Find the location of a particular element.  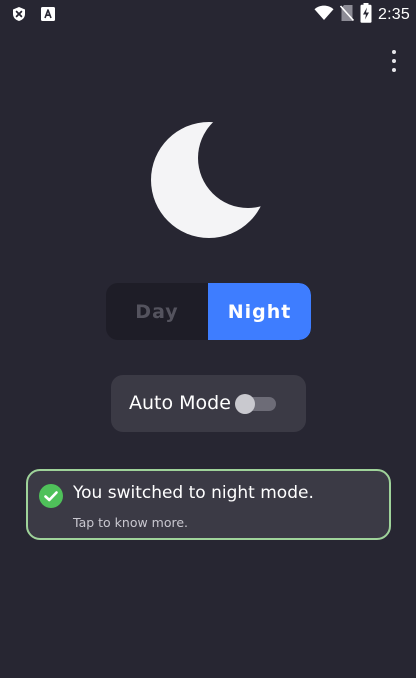

moon-icon is located at coordinates (210, 180).